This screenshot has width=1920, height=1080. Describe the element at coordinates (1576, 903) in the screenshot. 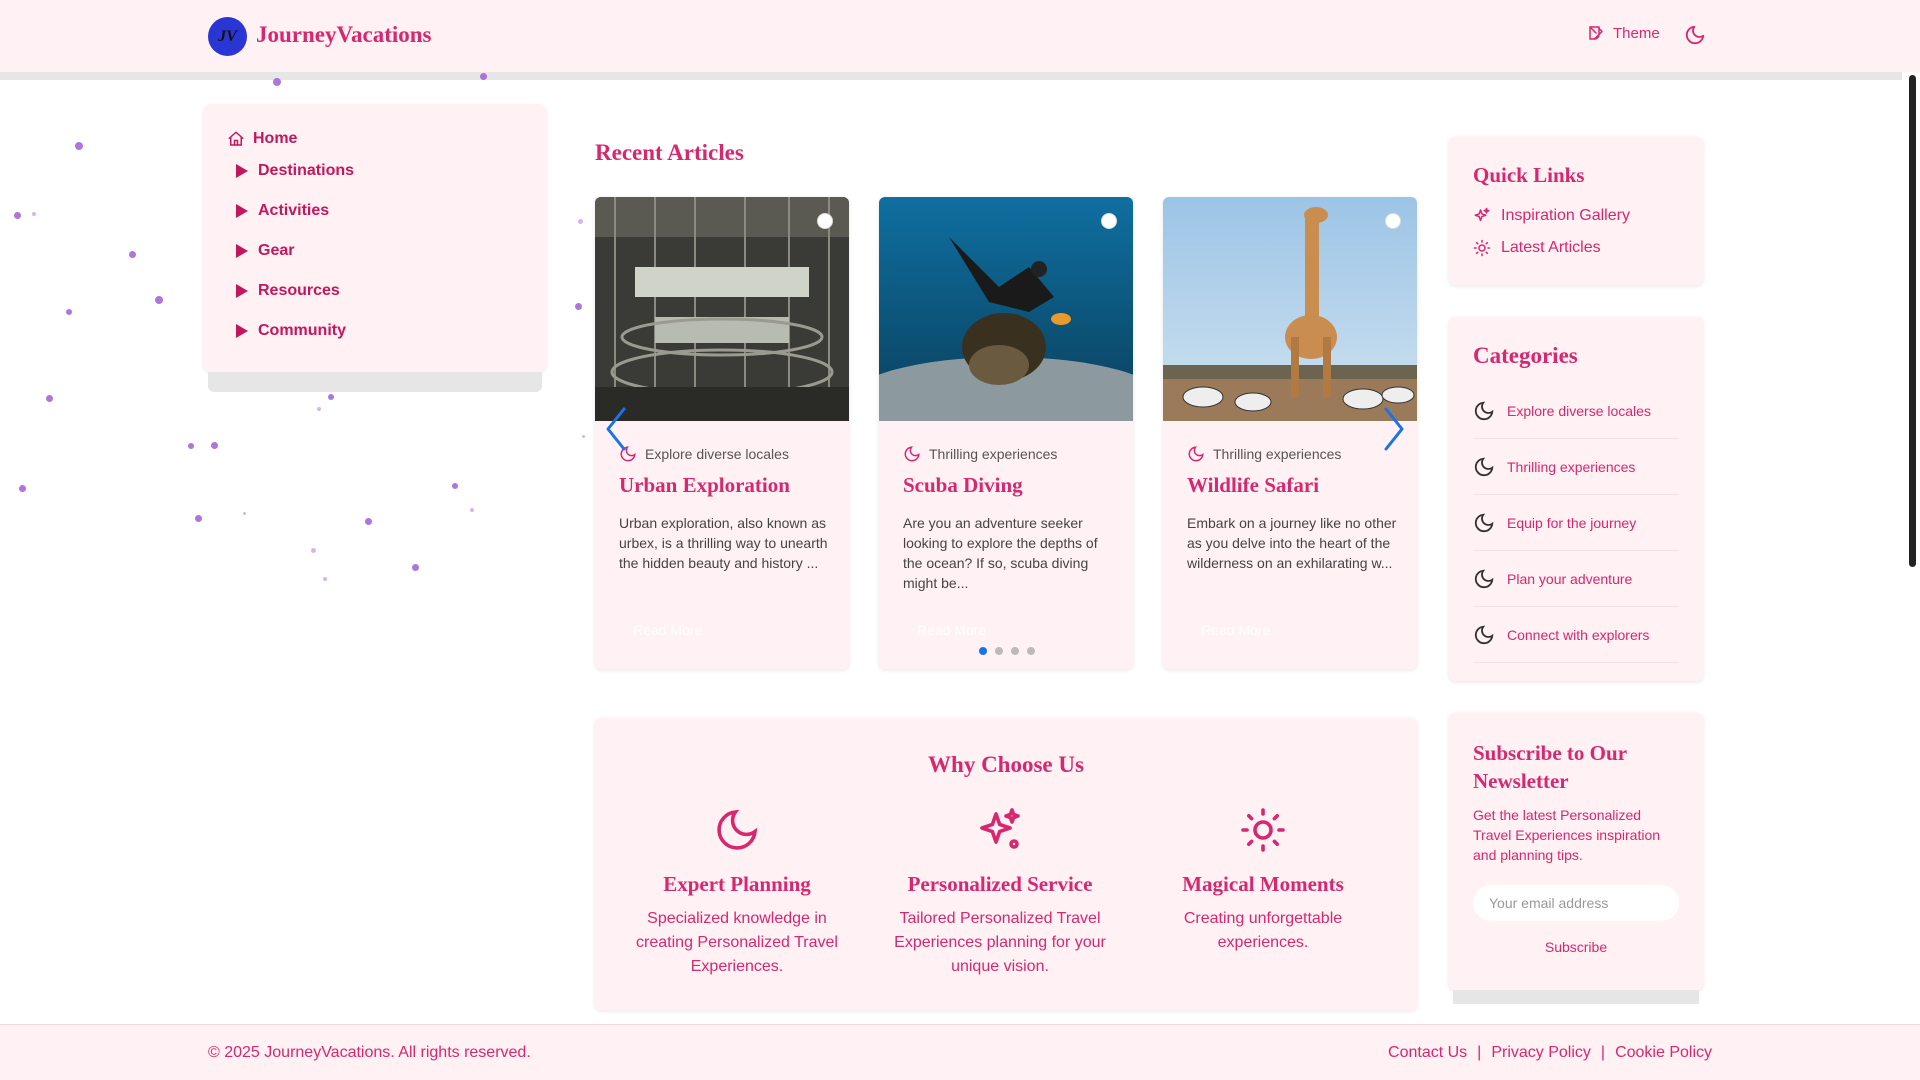

I see `email-input` at that location.